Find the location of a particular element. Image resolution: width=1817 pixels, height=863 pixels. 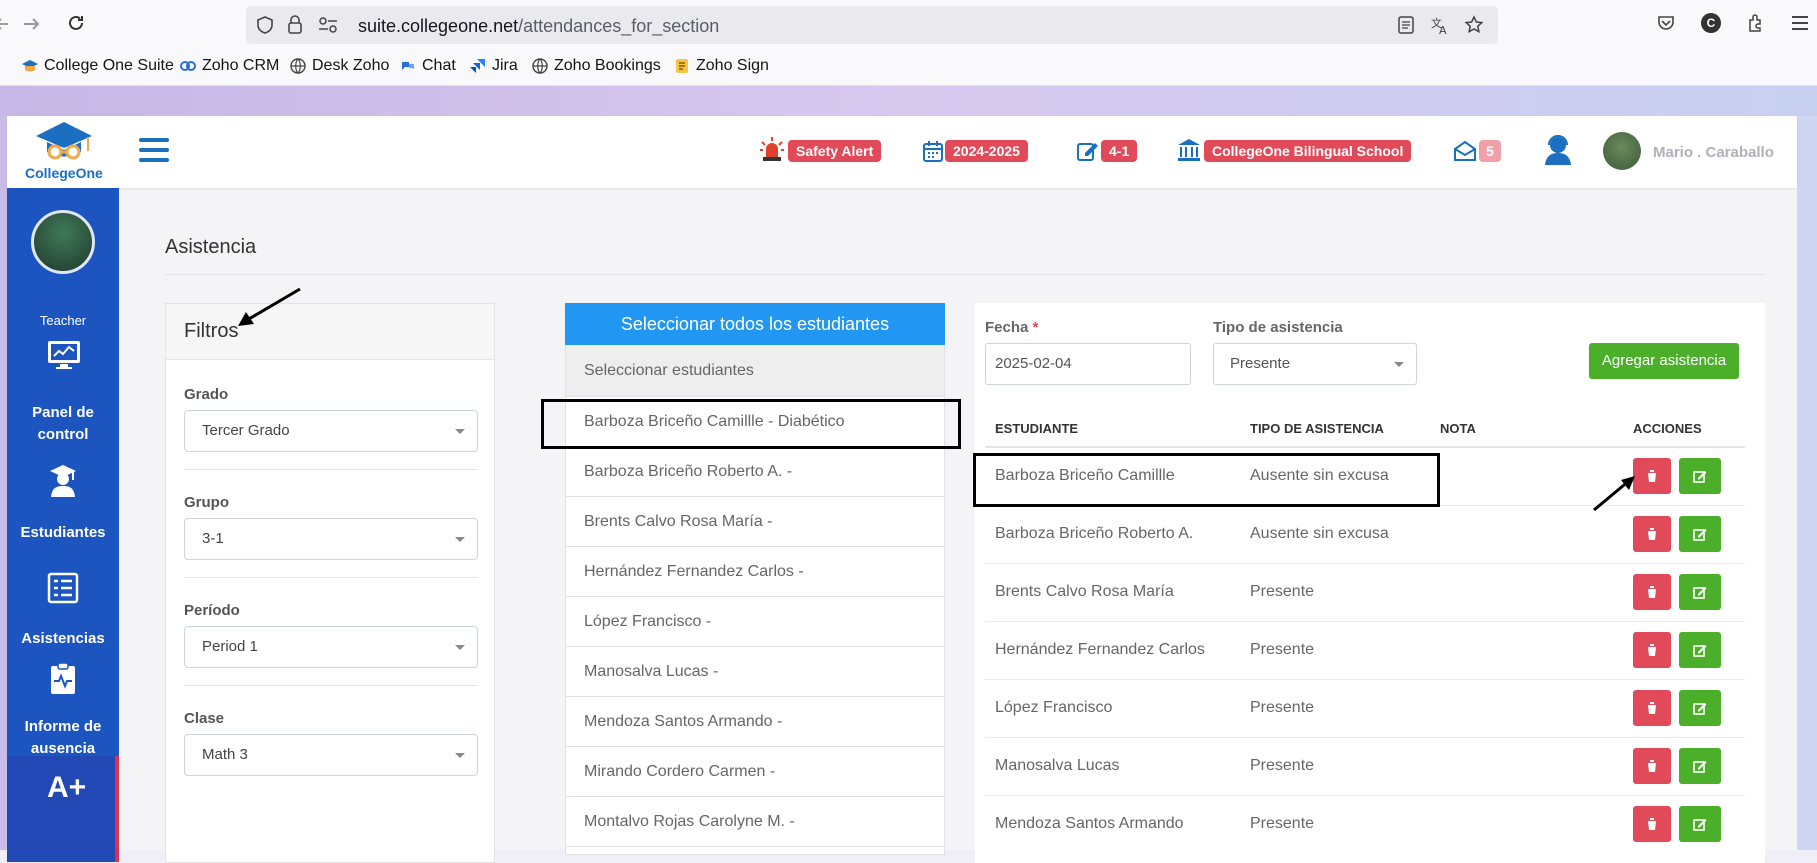

envelope-icon is located at coordinates (1465, 151).